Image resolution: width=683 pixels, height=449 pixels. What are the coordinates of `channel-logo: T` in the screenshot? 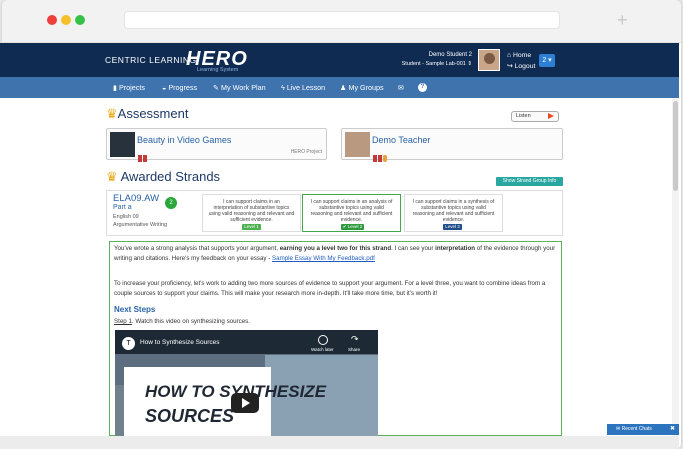 It's located at (128, 343).